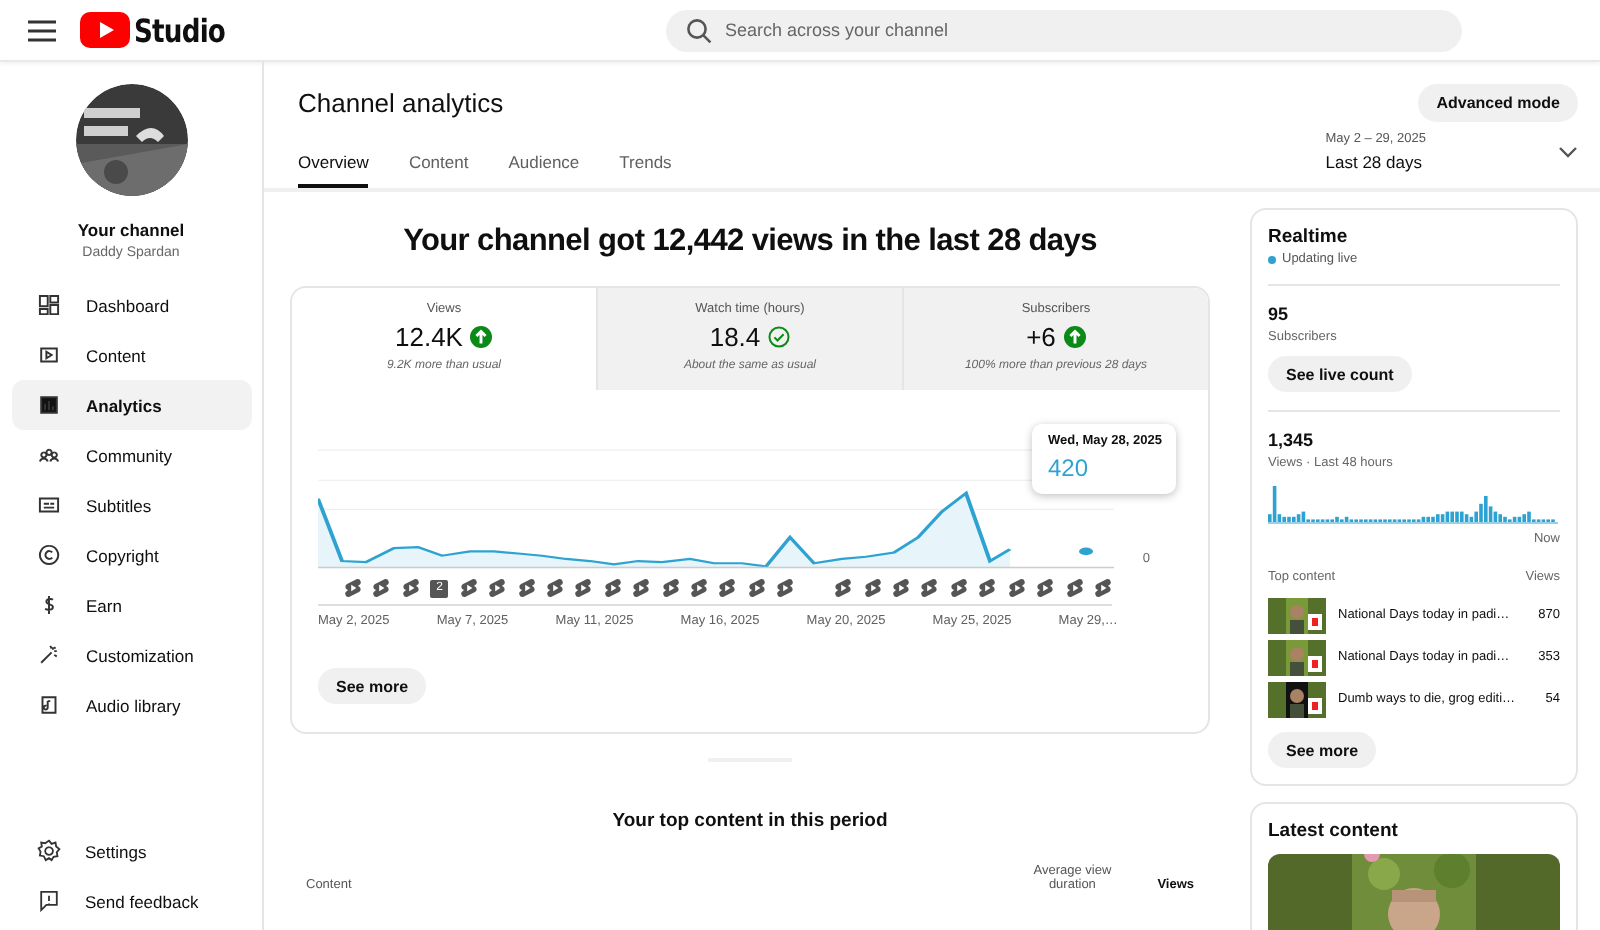 This screenshot has height=930, width=1600. What do you see at coordinates (1568, 152) in the screenshot?
I see `chevron-down-icon` at bounding box center [1568, 152].